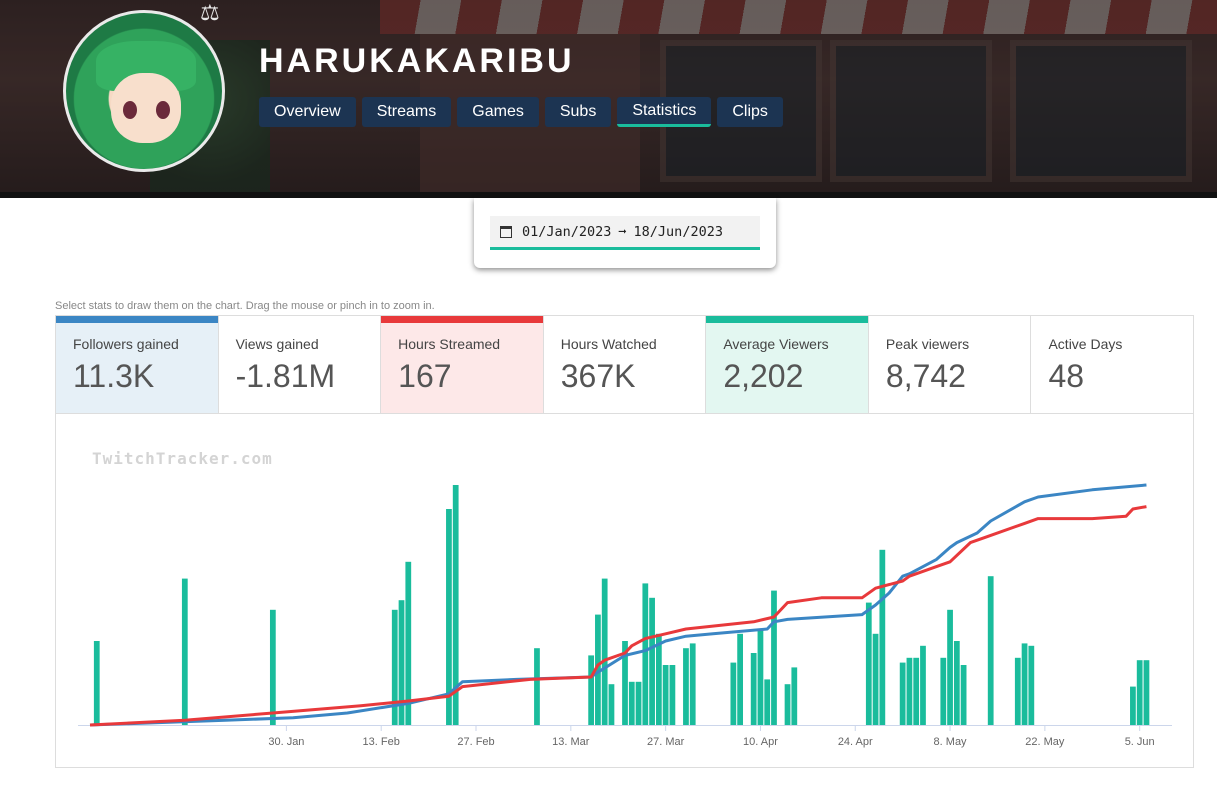  What do you see at coordinates (760, 742) in the screenshot?
I see `x-tick-label: 10. Apr` at bounding box center [760, 742].